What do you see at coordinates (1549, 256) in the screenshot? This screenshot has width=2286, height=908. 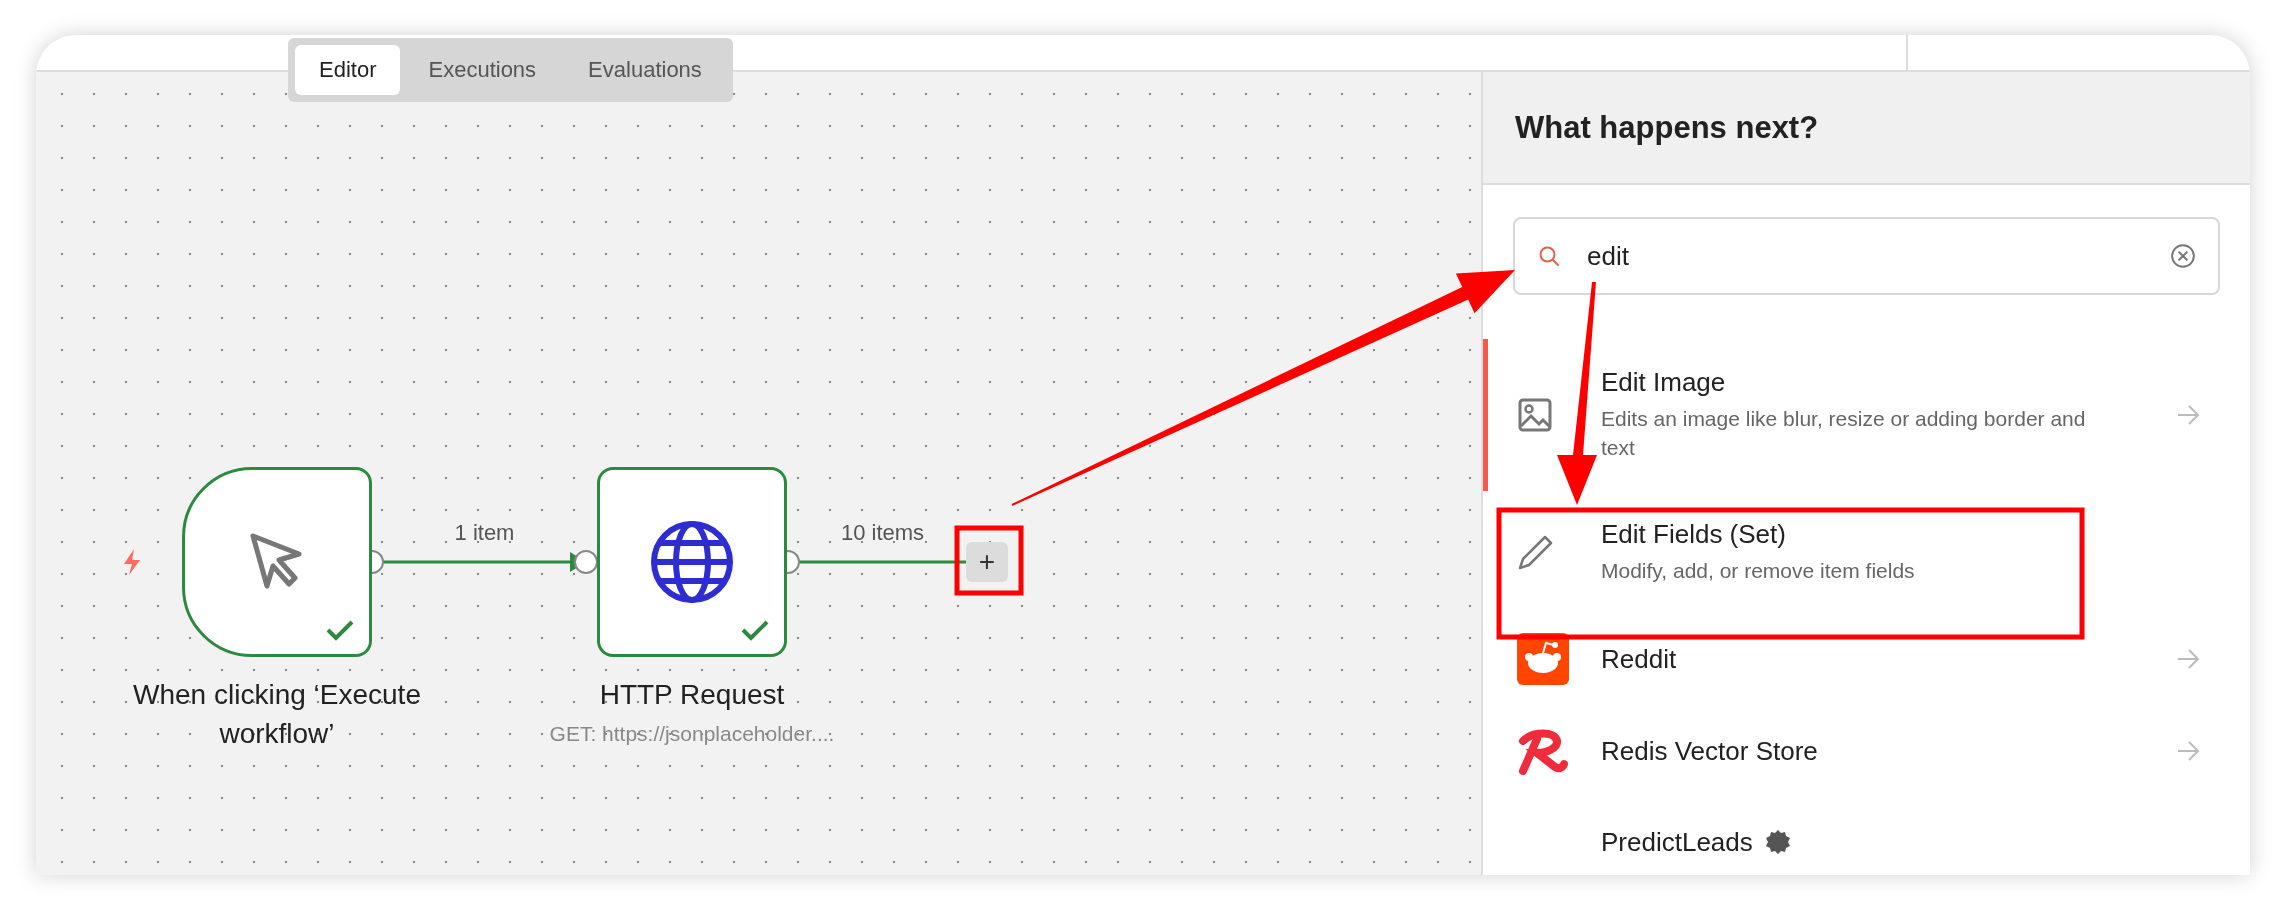 I see `search-icon` at bounding box center [1549, 256].